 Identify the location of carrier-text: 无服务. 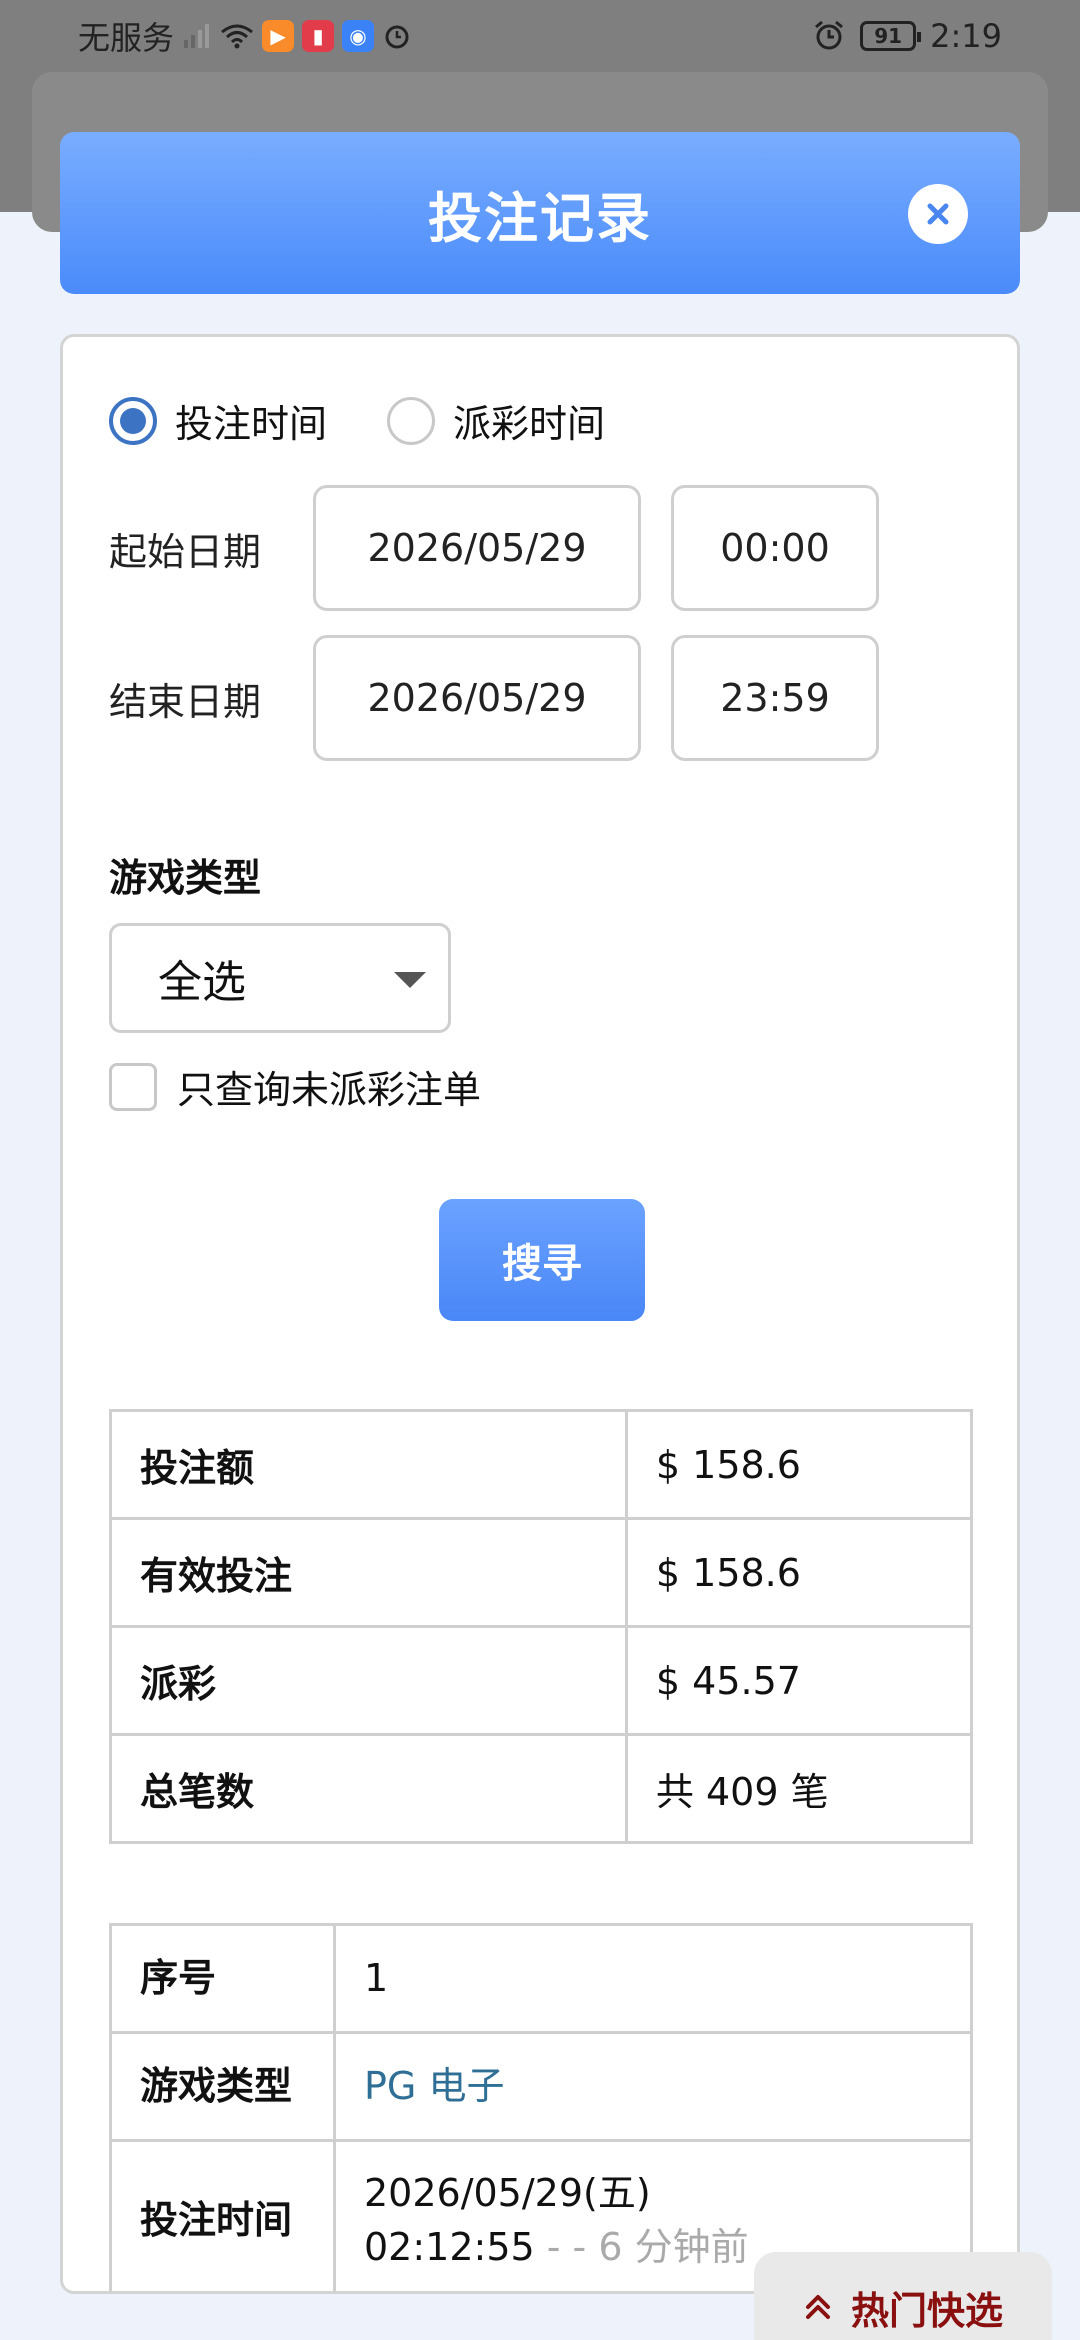
(126, 38).